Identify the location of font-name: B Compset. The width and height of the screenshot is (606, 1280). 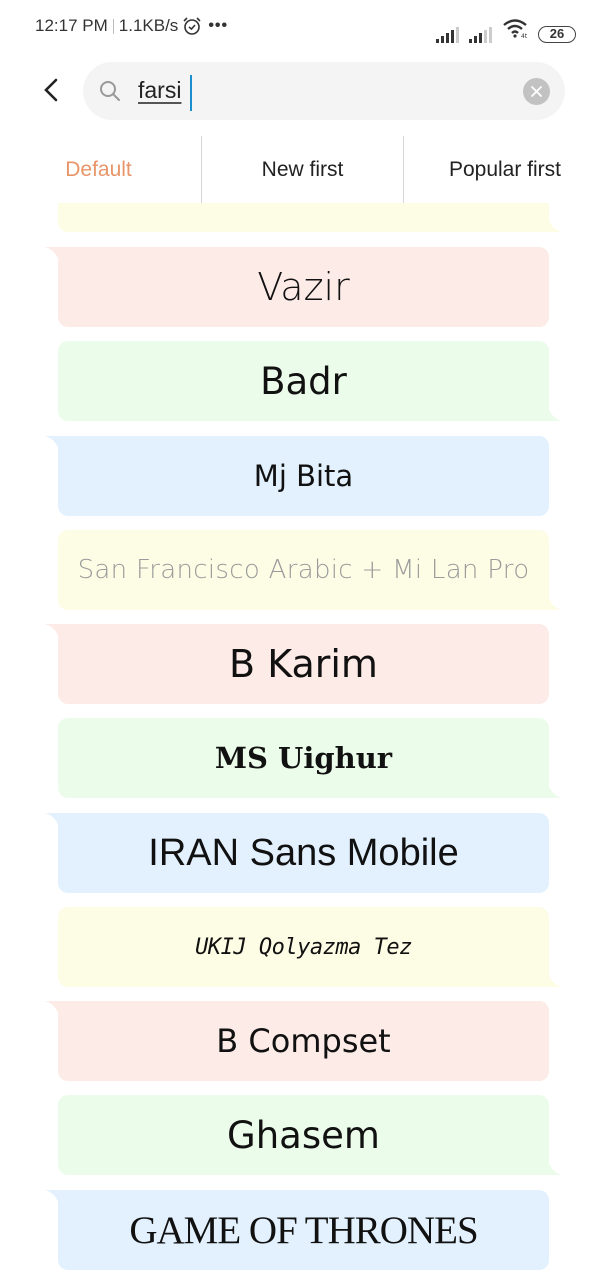
(303, 1041).